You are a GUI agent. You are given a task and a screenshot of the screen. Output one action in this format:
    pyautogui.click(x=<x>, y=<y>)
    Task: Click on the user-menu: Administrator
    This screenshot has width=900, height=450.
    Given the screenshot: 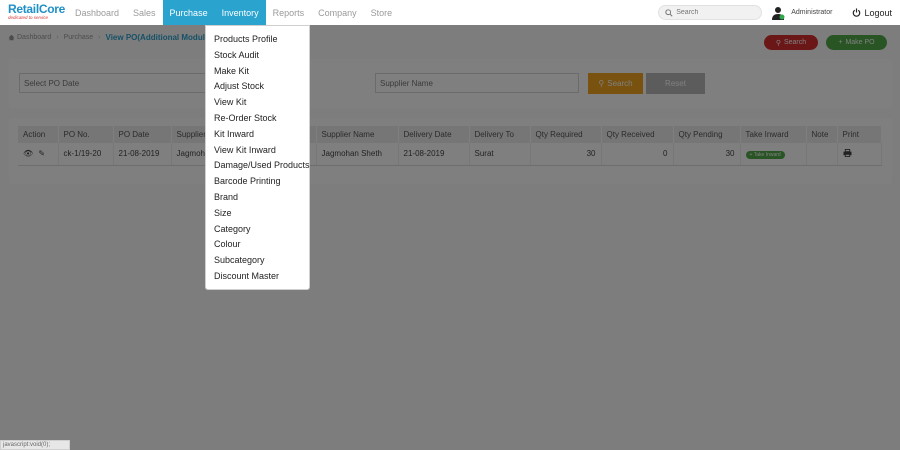 What is the action you would take?
    pyautogui.click(x=801, y=13)
    